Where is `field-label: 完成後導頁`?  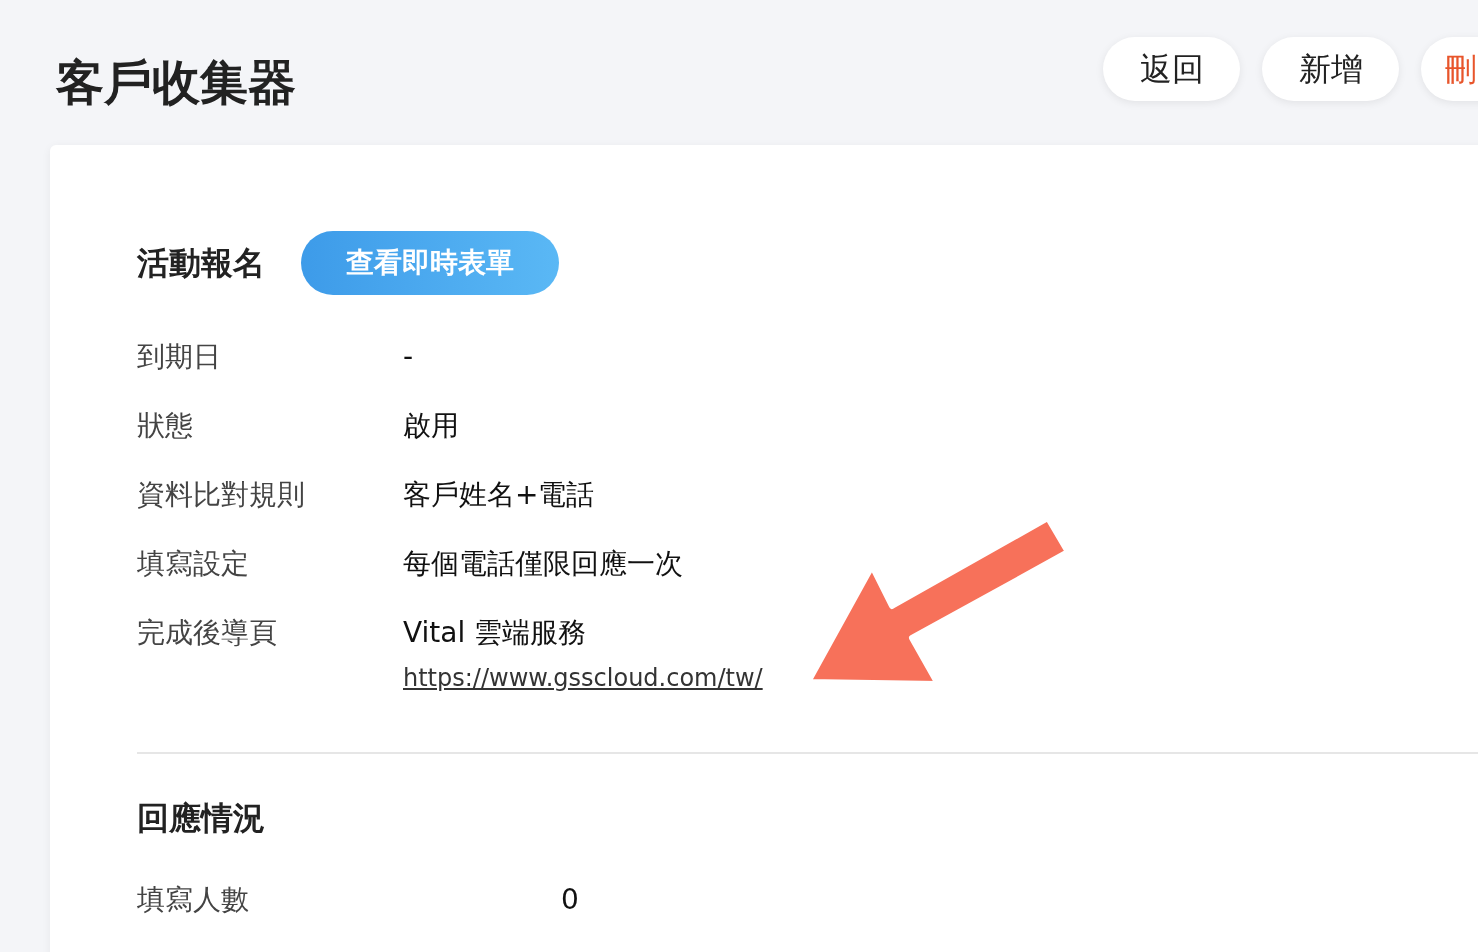 field-label: 完成後導頁 is located at coordinates (207, 633).